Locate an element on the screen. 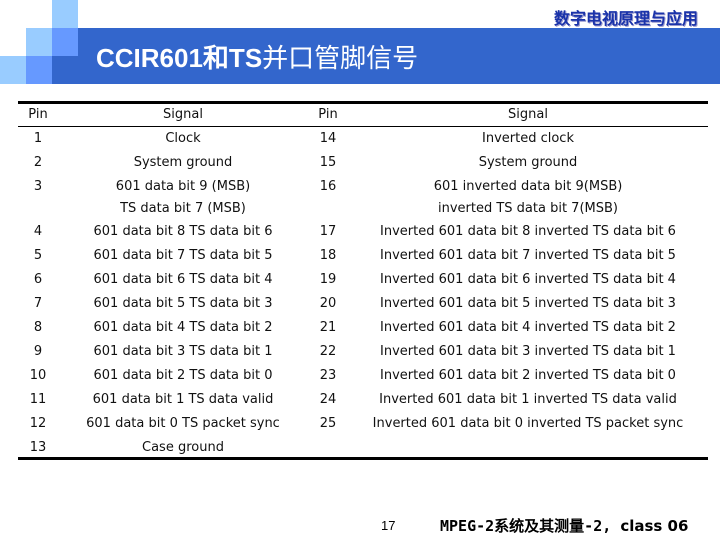  cell-pin: 5 is located at coordinates (38, 255).